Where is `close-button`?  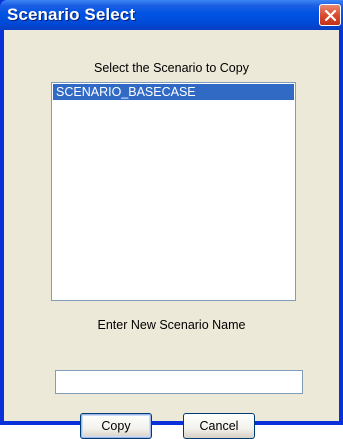 close-button is located at coordinates (330, 15).